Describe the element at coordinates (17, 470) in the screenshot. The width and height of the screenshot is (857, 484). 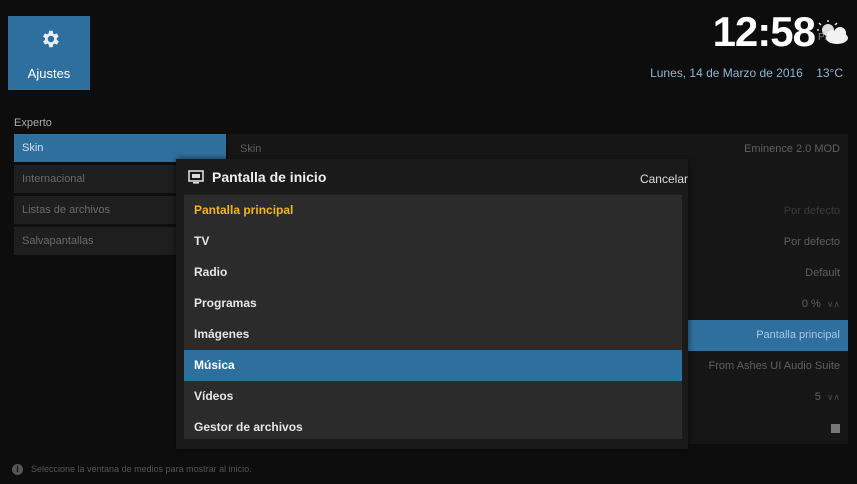
I see `info-icon: i` at that location.